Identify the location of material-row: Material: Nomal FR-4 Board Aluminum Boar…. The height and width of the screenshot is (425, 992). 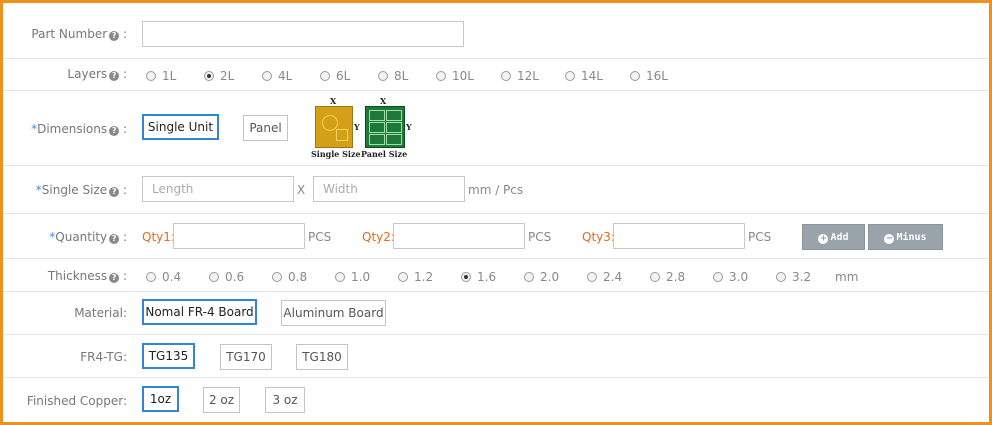
(496, 313).